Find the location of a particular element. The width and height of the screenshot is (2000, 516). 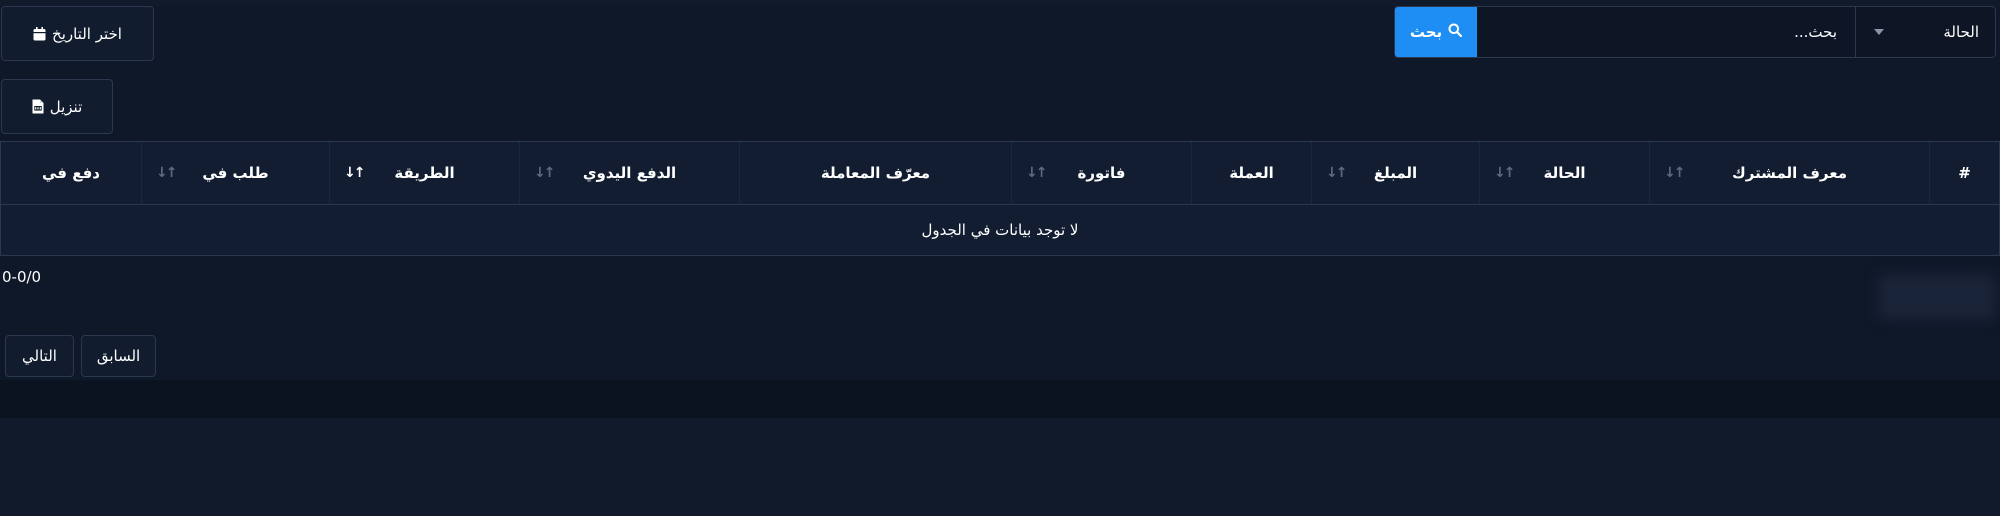

search-button: بحث is located at coordinates (1436, 32).